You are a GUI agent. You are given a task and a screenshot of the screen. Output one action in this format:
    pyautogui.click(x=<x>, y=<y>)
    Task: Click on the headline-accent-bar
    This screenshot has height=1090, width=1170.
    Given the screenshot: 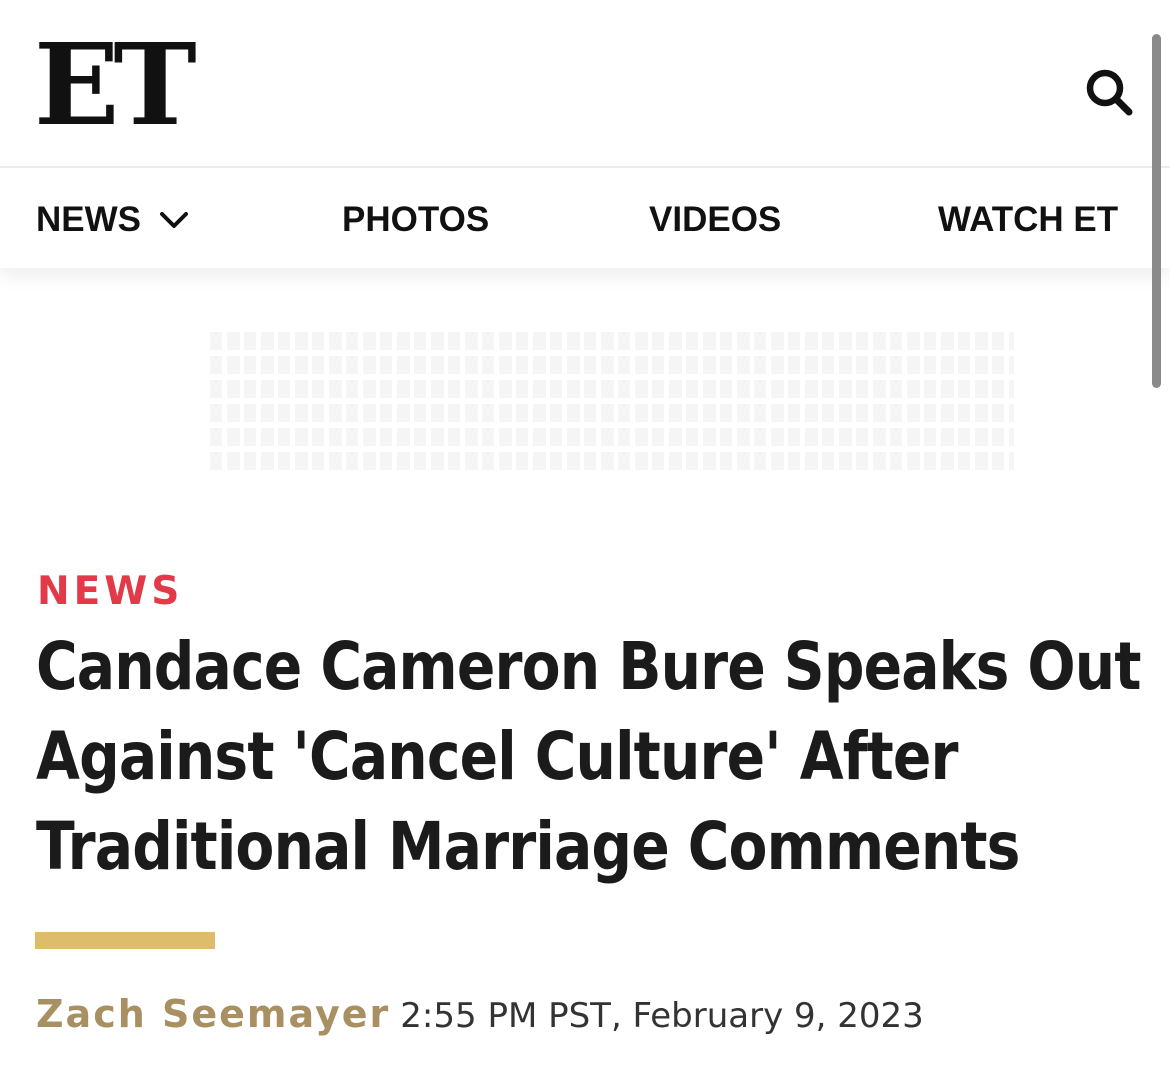 What is the action you would take?
    pyautogui.click(x=125, y=940)
    